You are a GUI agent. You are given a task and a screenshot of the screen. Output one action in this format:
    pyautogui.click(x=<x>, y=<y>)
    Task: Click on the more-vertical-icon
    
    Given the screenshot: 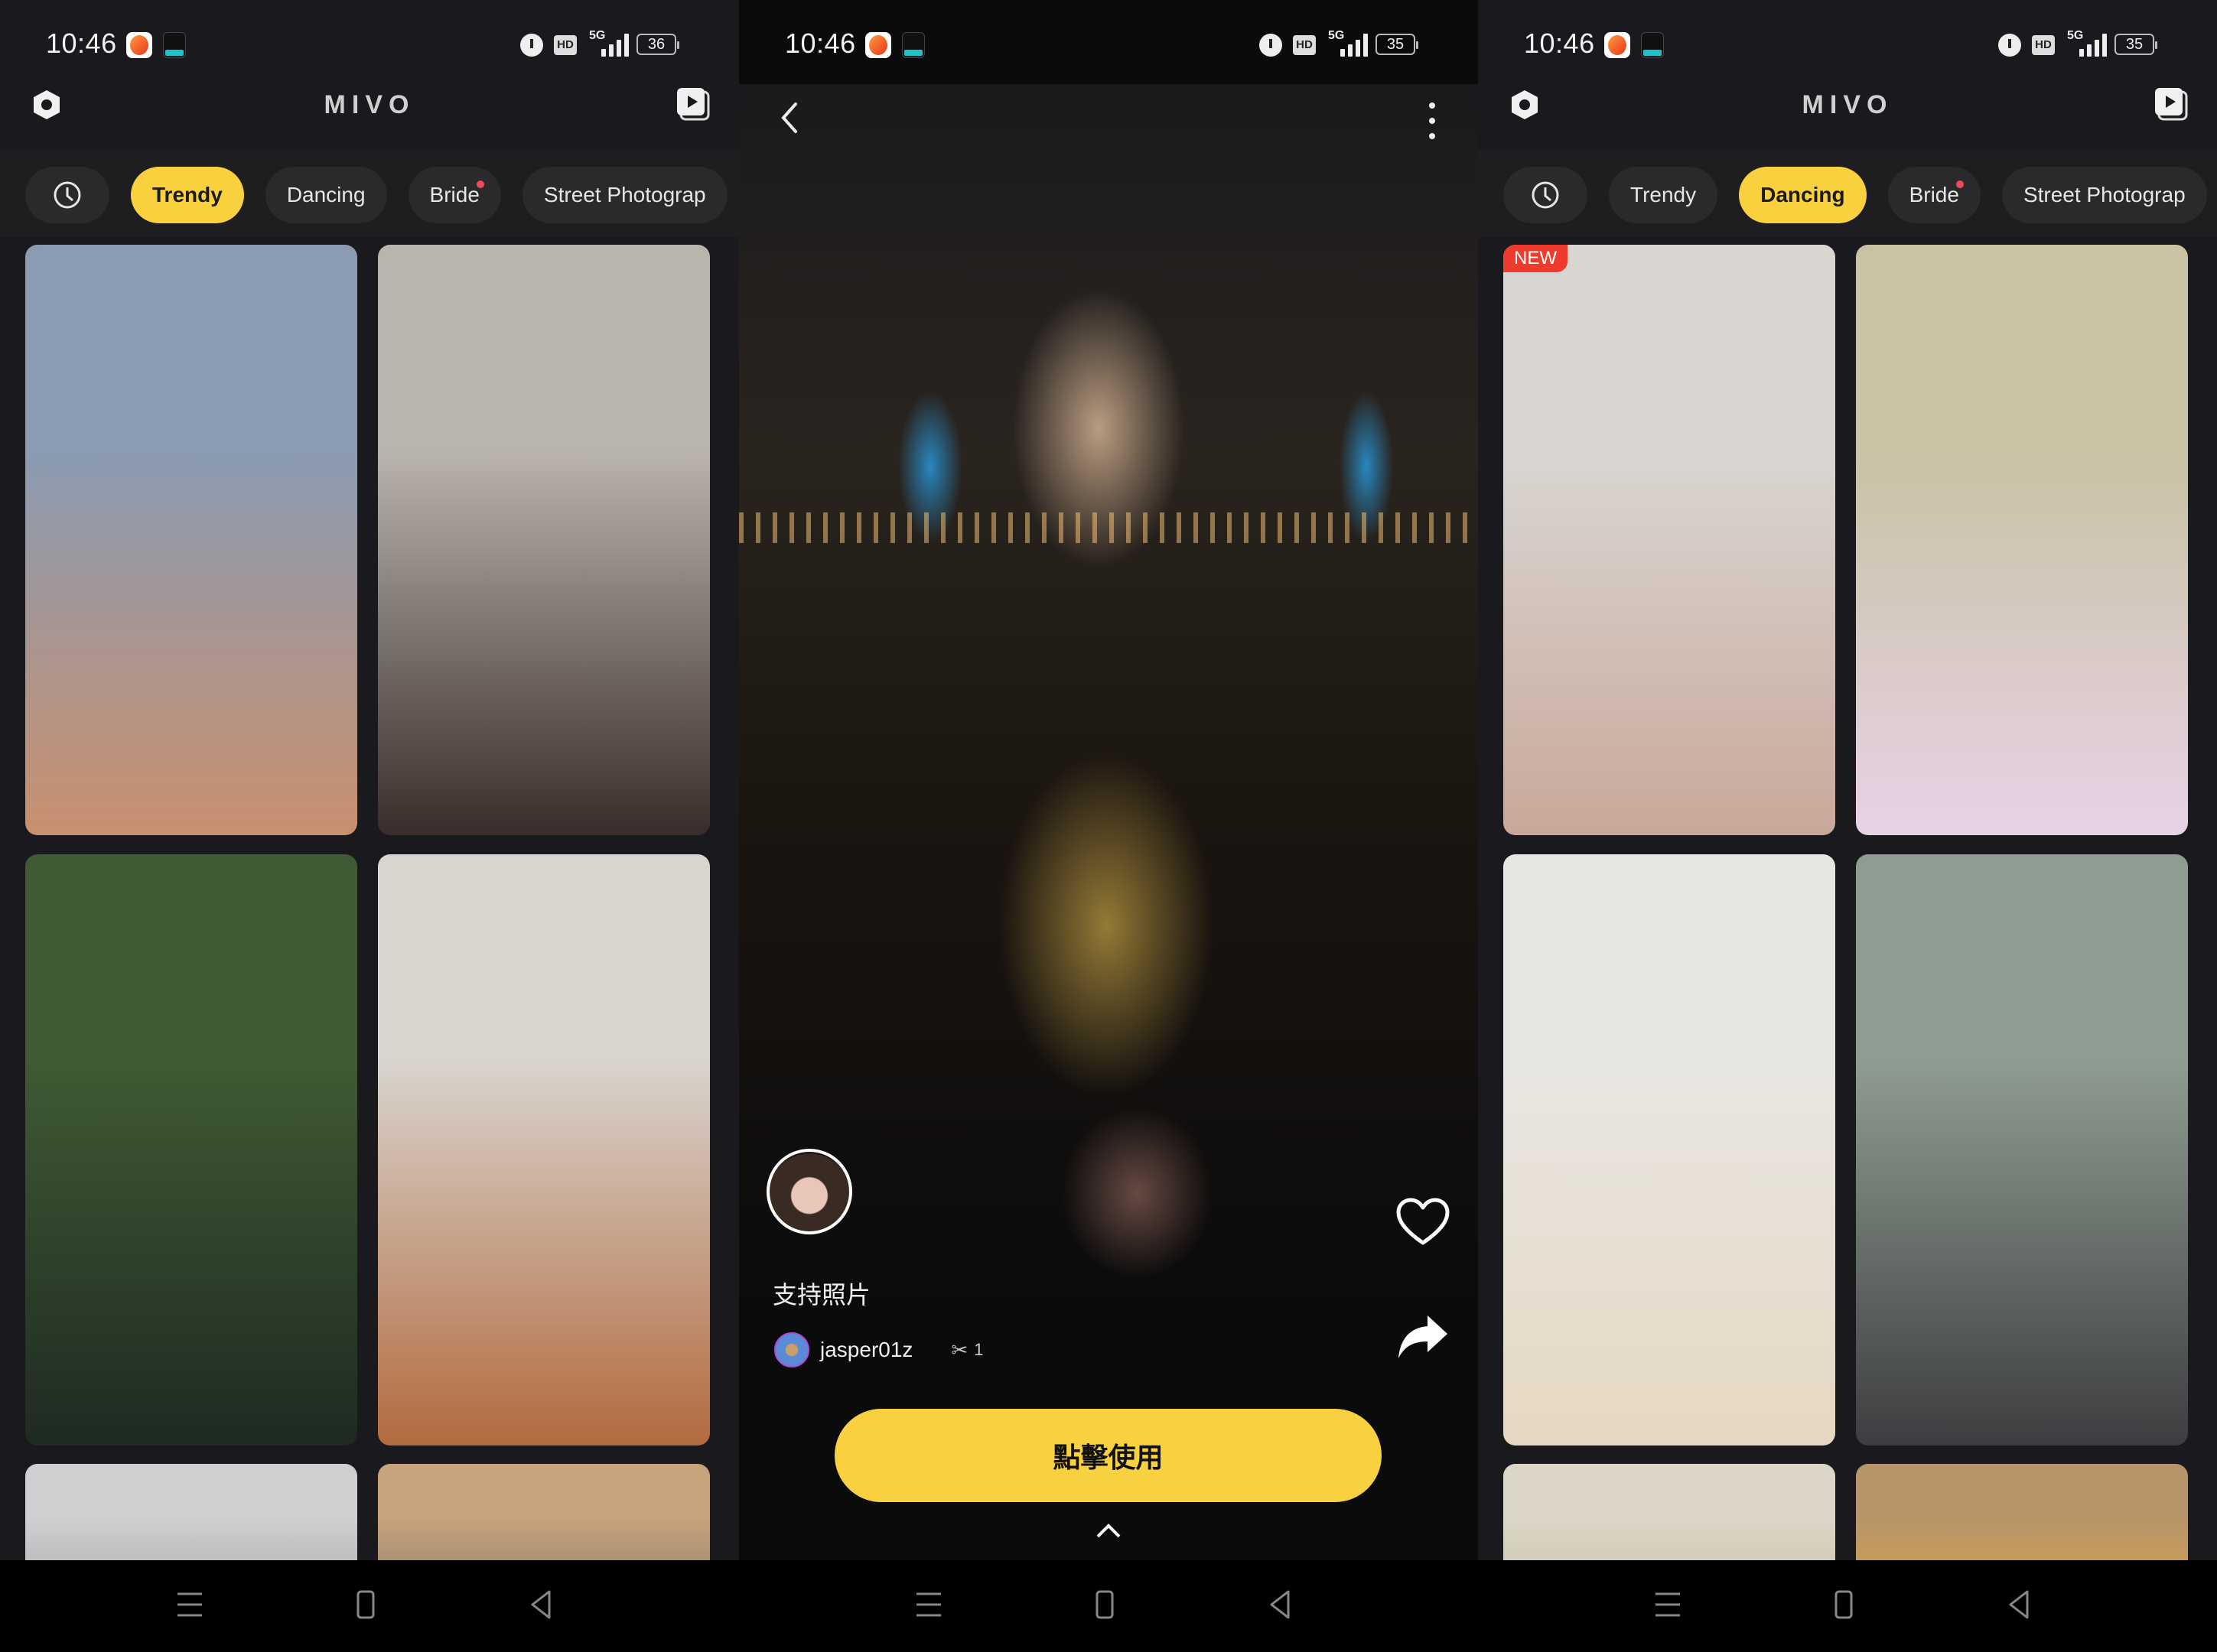 What is the action you would take?
    pyautogui.click(x=1432, y=122)
    